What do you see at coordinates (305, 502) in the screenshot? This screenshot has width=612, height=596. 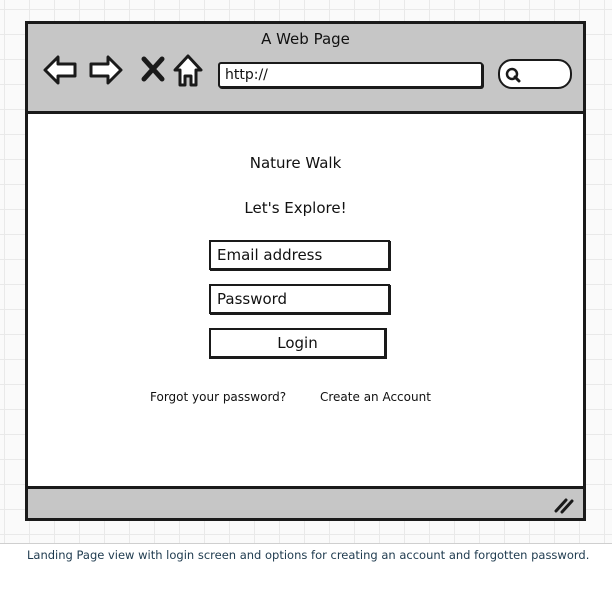 I see `status-bar` at bounding box center [305, 502].